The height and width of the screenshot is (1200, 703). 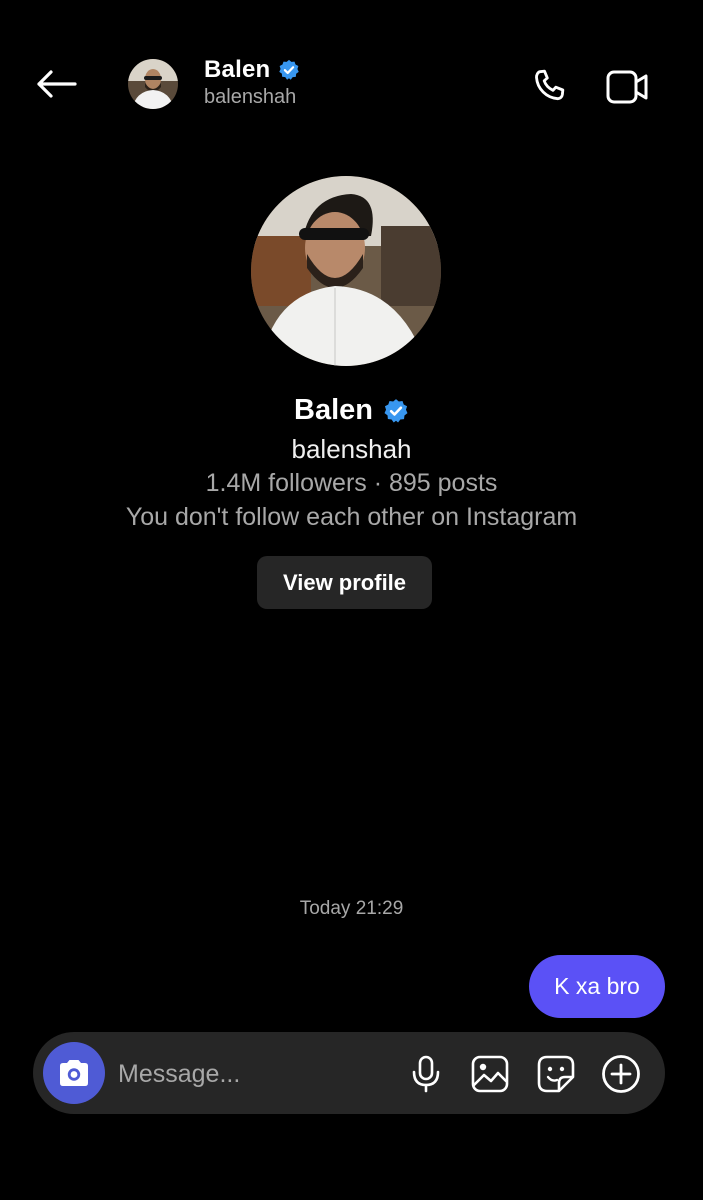 I want to click on voice-message-button, so click(x=426, y=1074).